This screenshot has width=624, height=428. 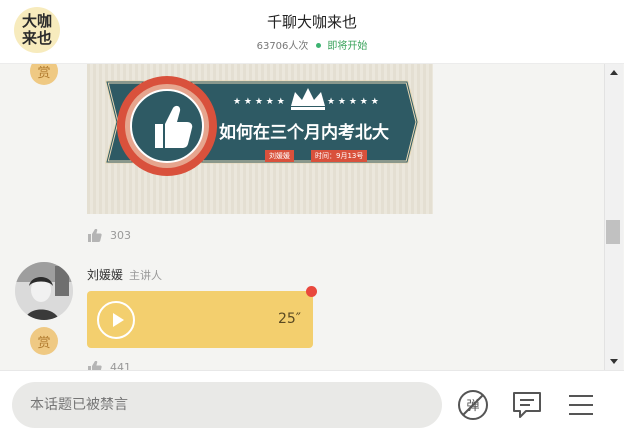 What do you see at coordinates (120, 365) in the screenshot?
I see `message-like-count: 441` at bounding box center [120, 365].